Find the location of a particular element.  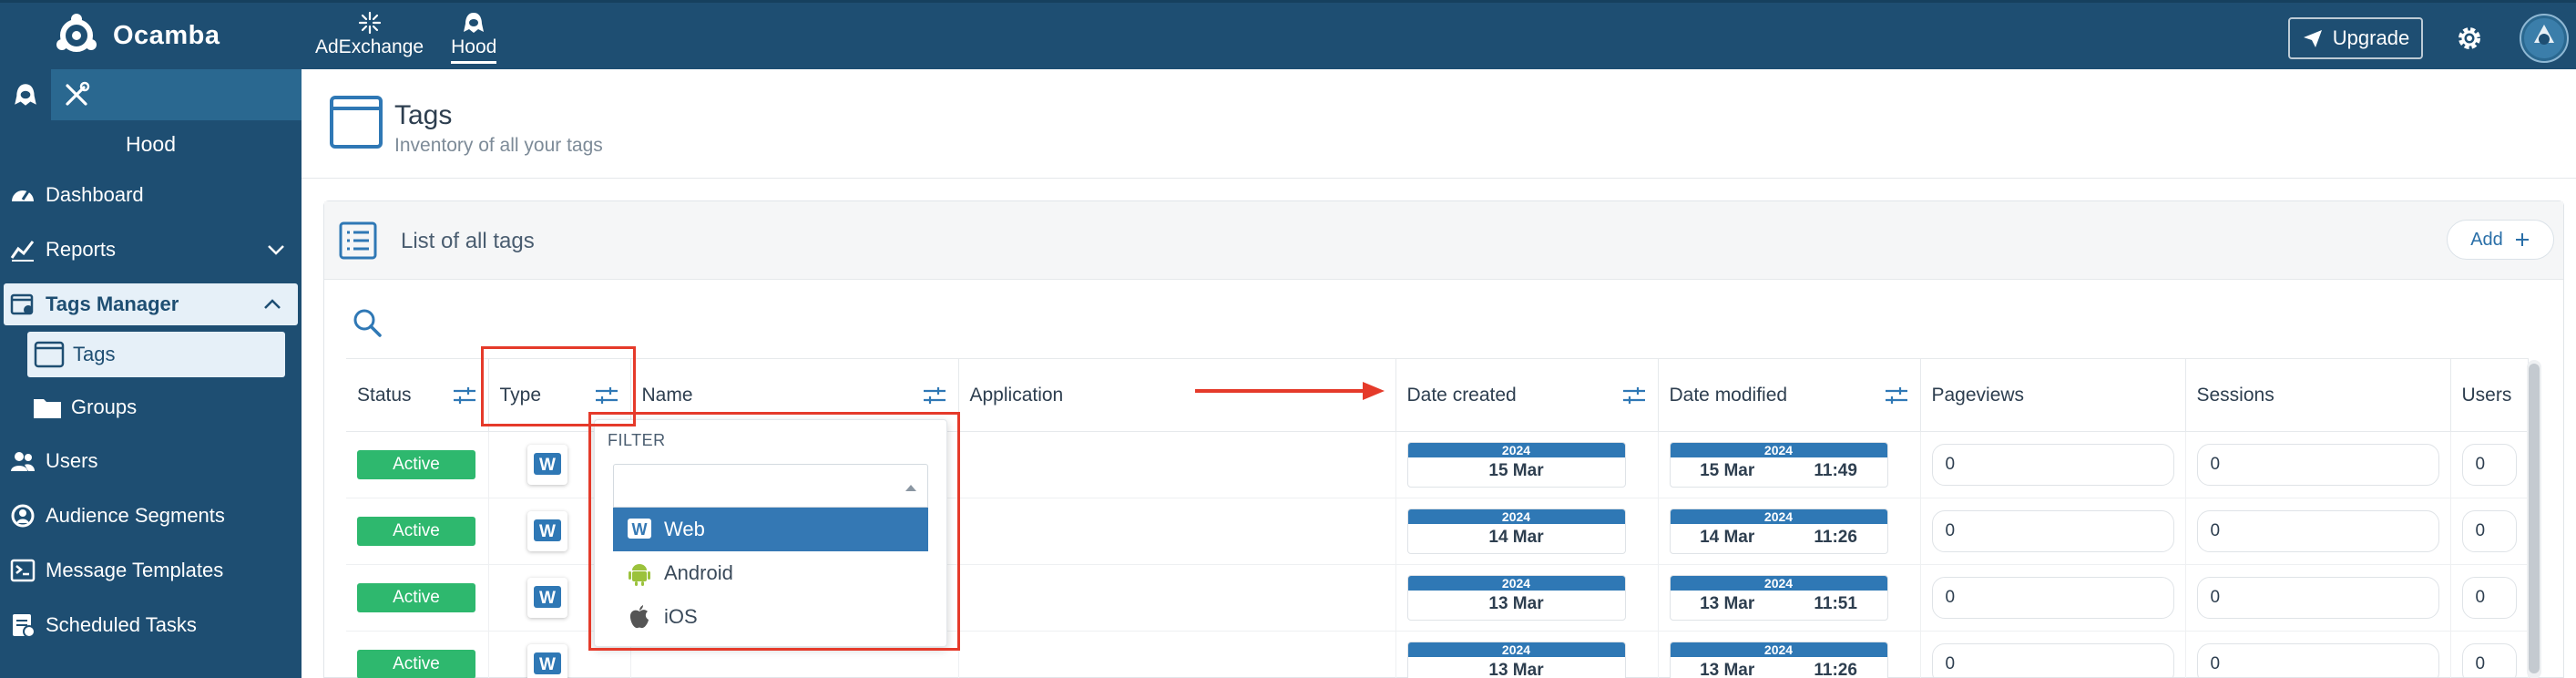

application-cell is located at coordinates (1177, 531).